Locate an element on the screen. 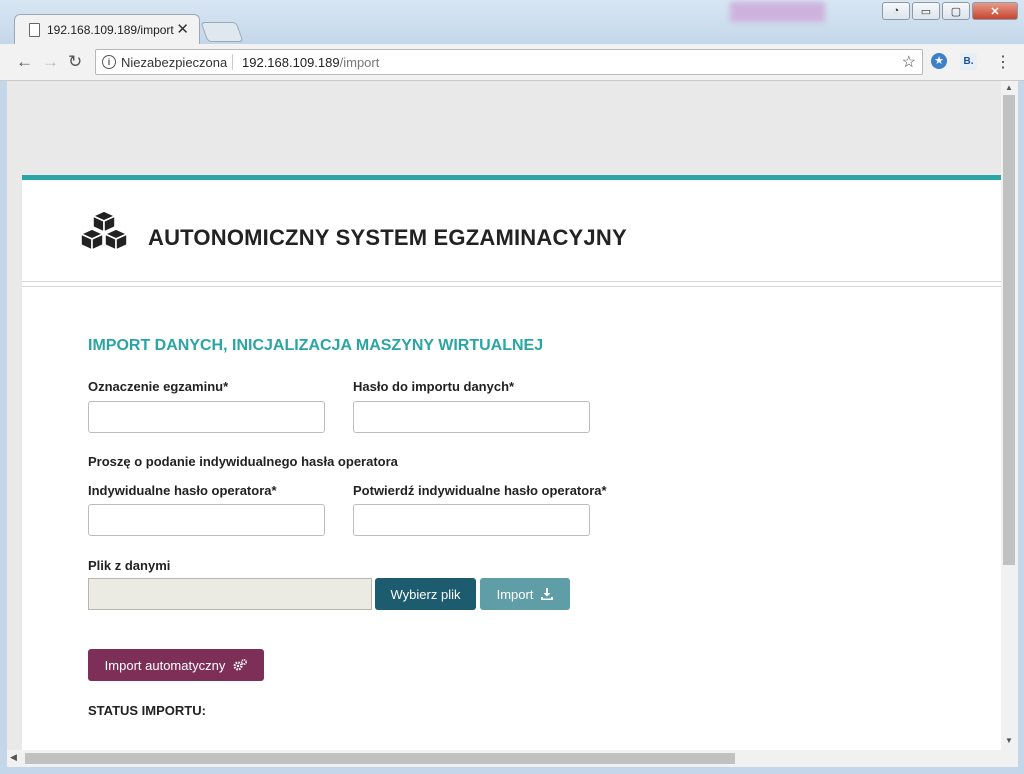 The height and width of the screenshot is (774, 1024). new-tab-button is located at coordinates (222, 32).